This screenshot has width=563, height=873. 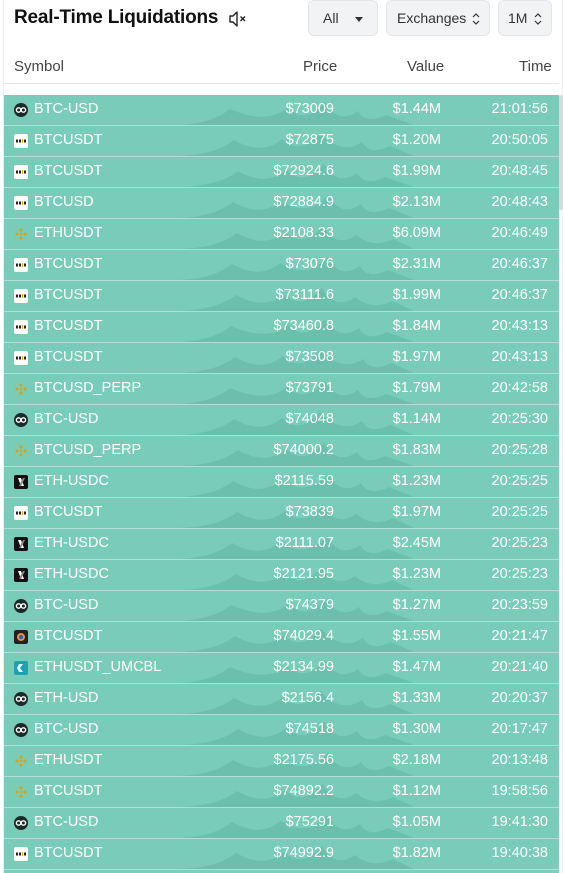 I want to click on table-row: BTC-USD $74048 $1.14M 20:25:30, so click(x=281, y=420).